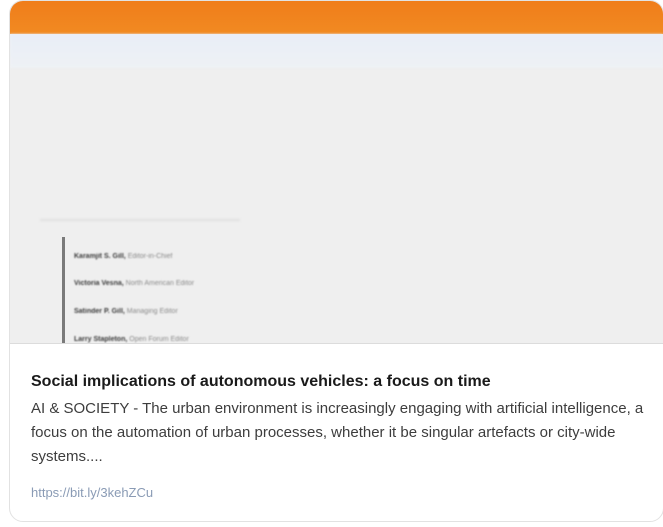 This screenshot has height=527, width=663. I want to click on editor-name: Satinder P. Gill,, so click(99, 311).